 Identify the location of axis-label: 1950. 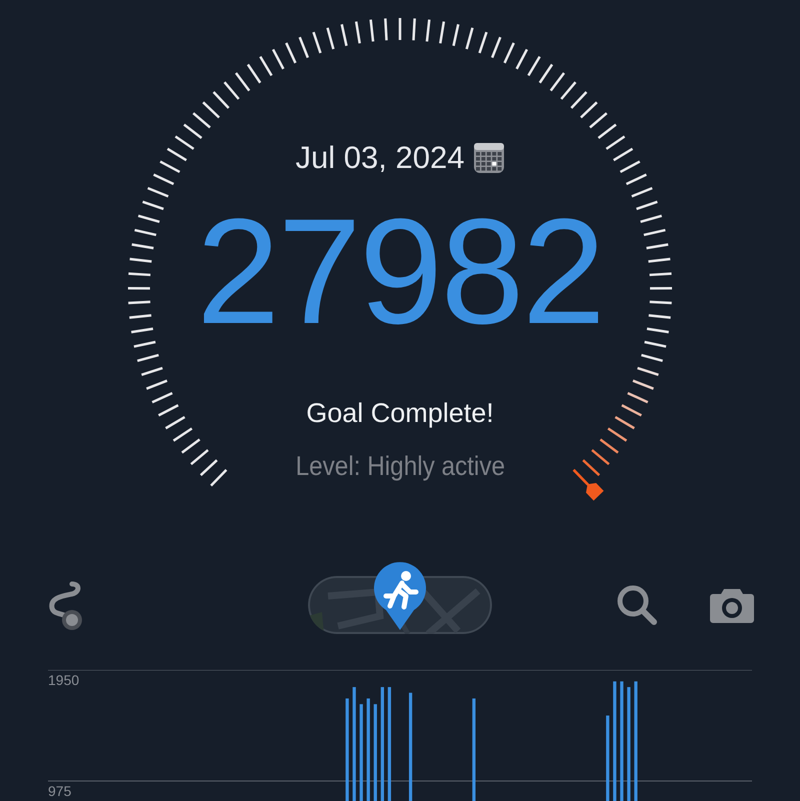
(64, 680).